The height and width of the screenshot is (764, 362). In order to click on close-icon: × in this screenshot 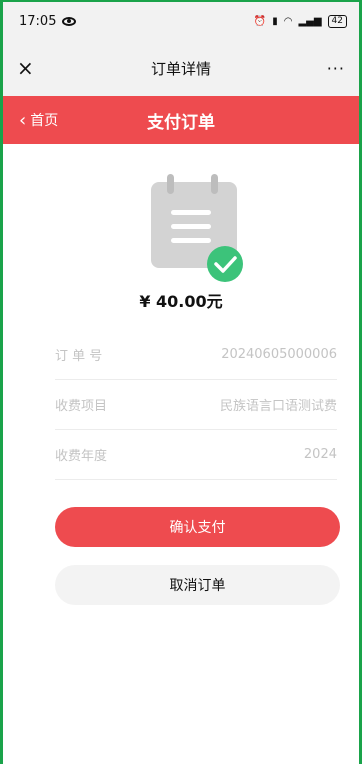, I will do `click(28, 68)`.